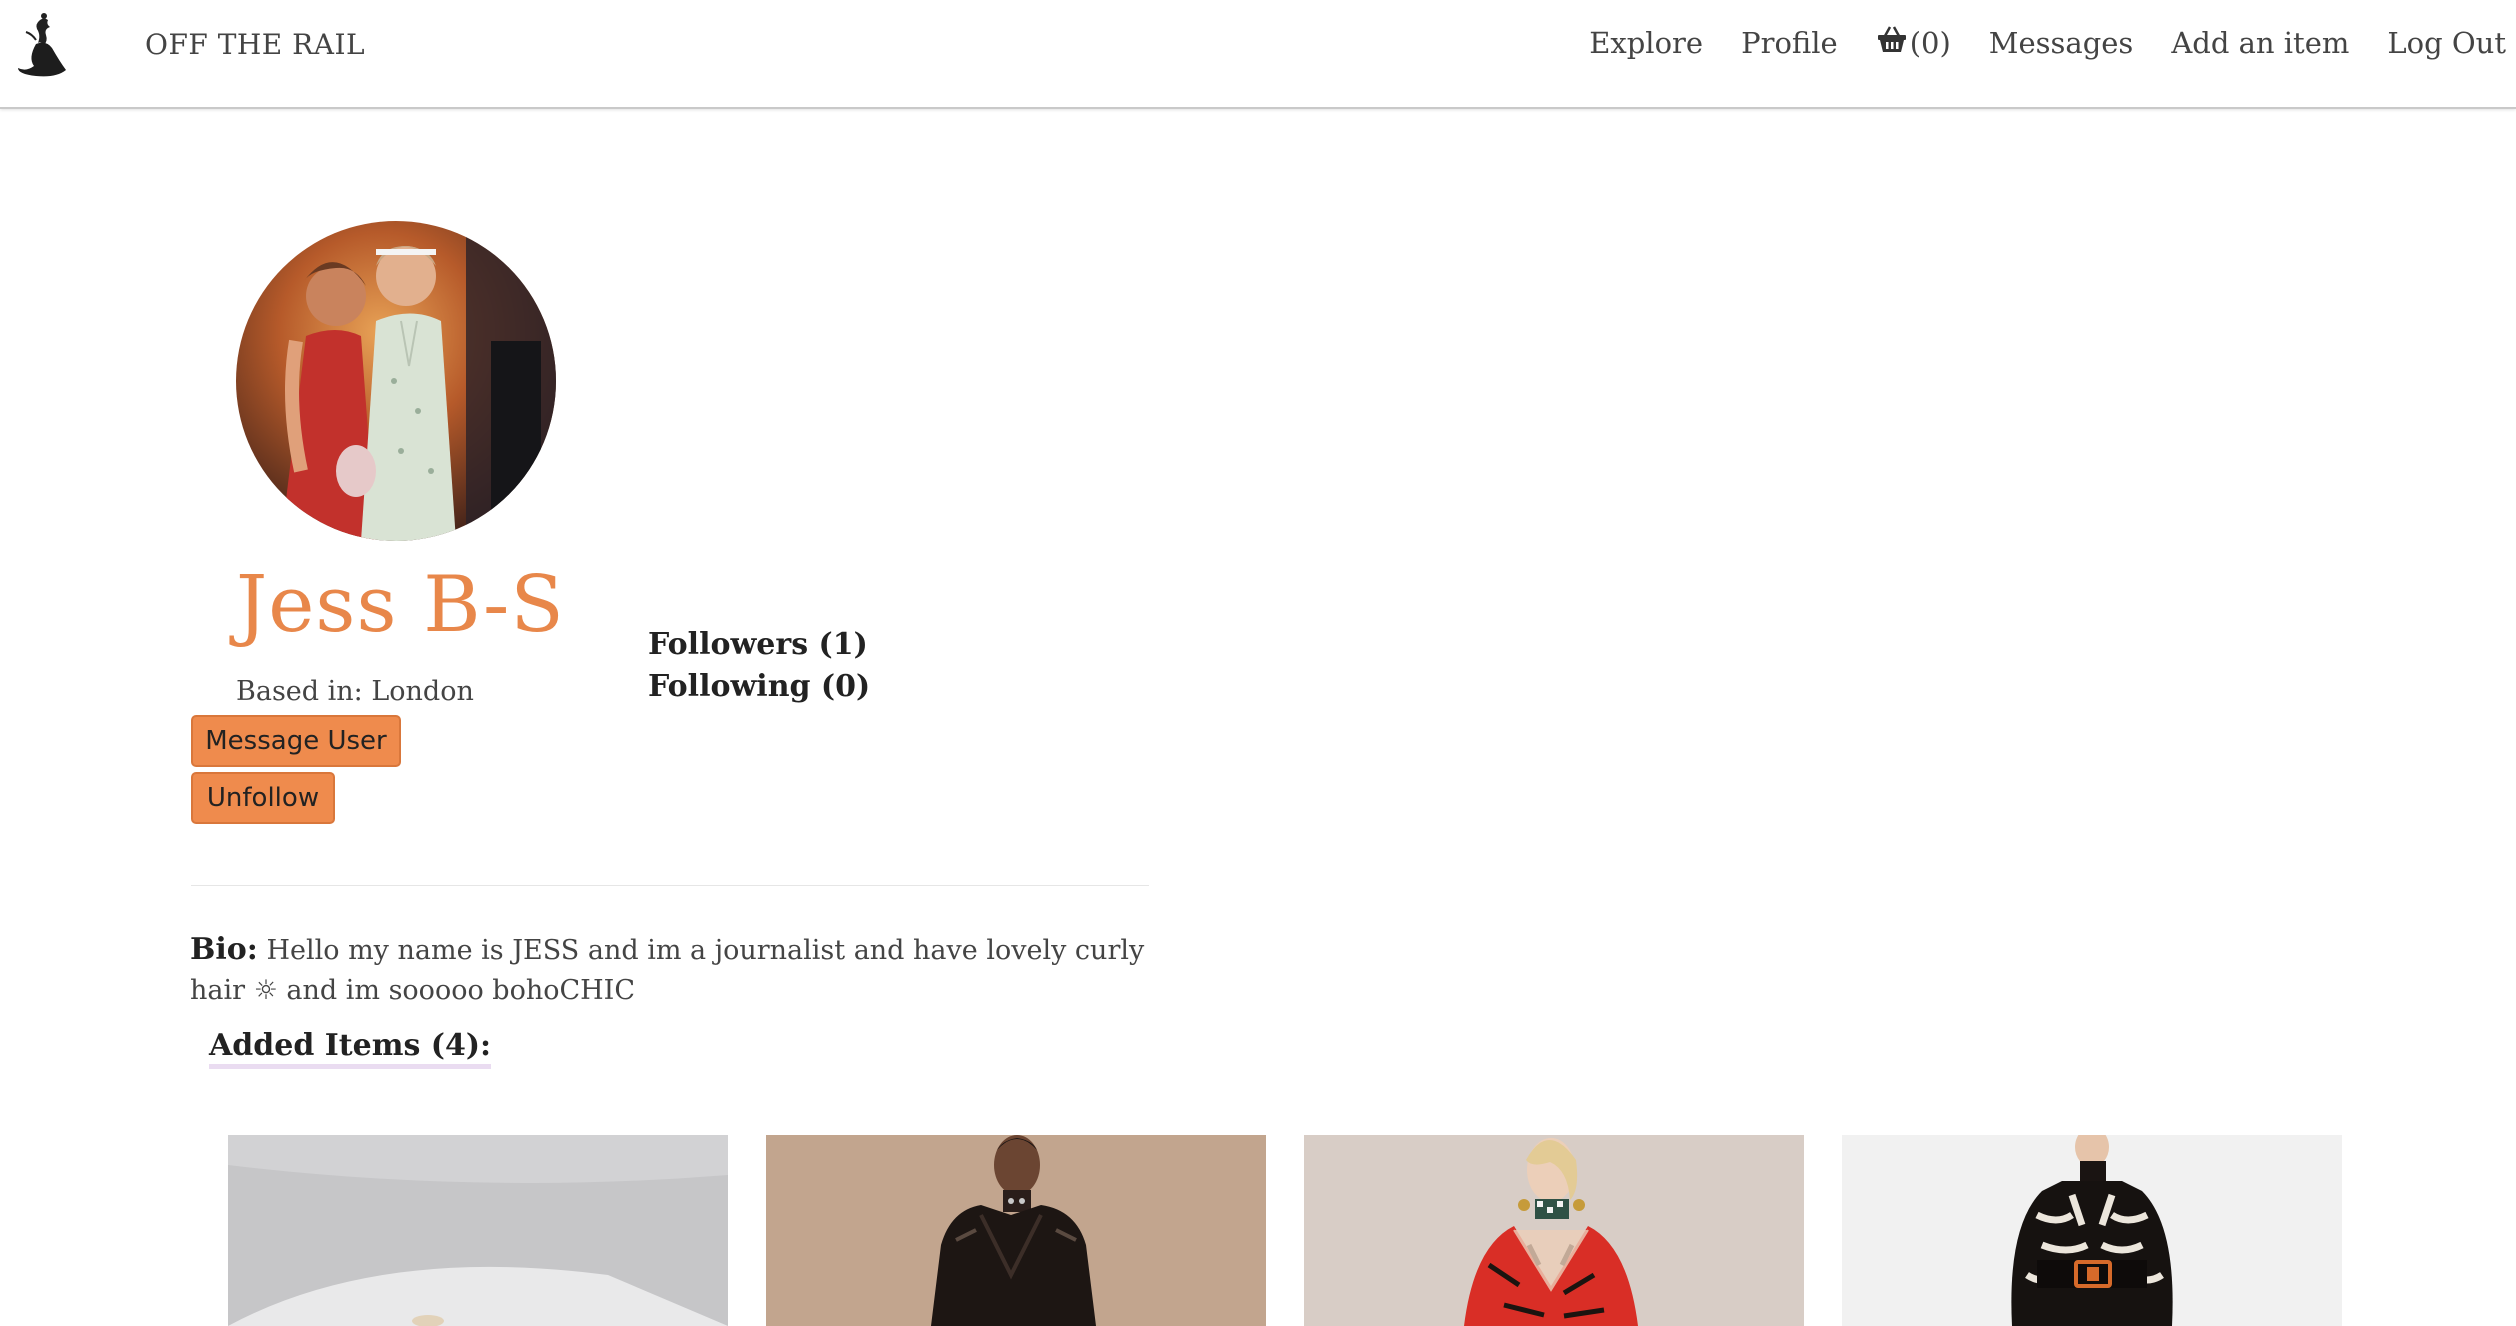 The image size is (2516, 1326). I want to click on item-photo-red-tiger-dress, so click(1554, 1230).